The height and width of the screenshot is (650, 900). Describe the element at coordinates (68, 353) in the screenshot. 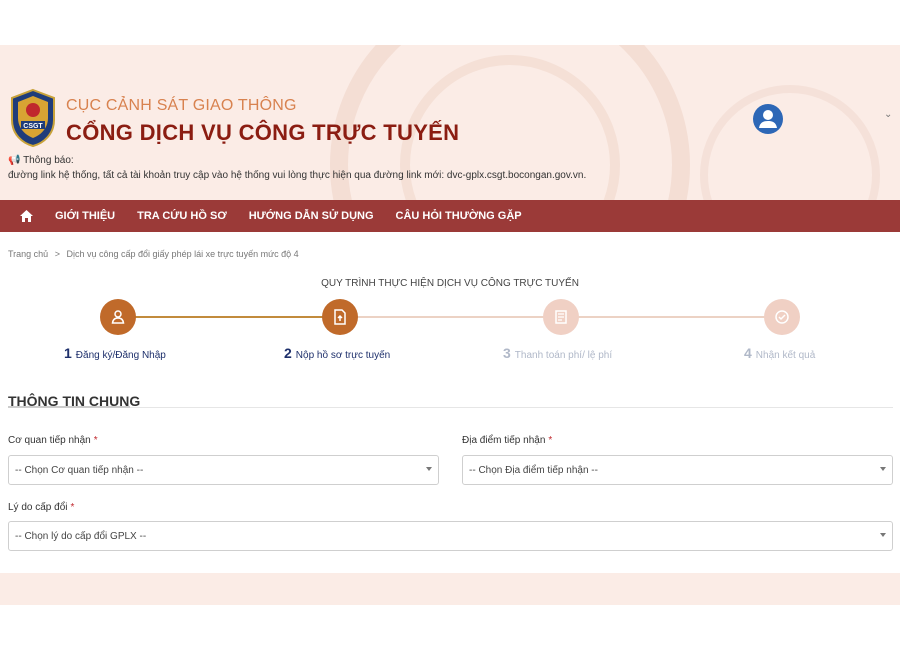

I see `step-1-number: 1` at that location.